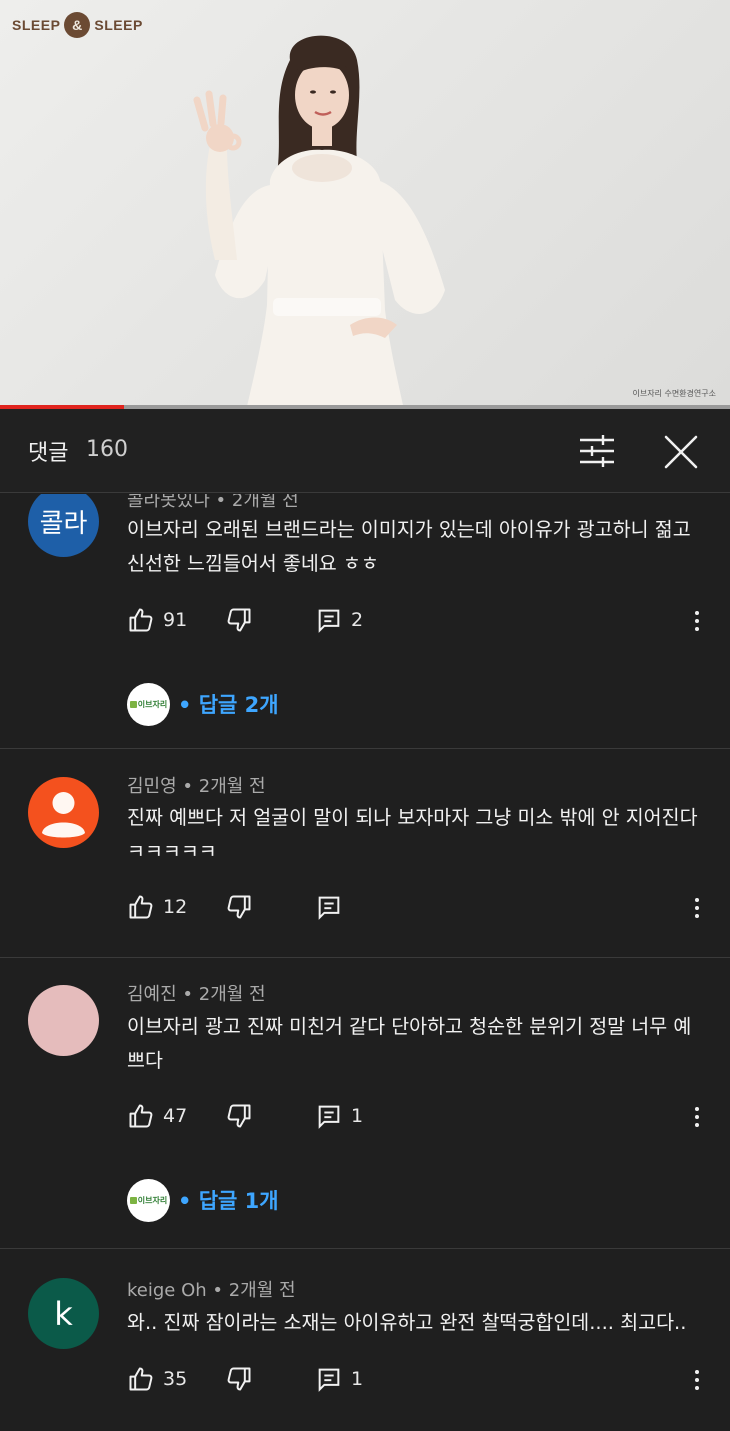 This screenshot has height=1431, width=730. Describe the element at coordinates (152, 786) in the screenshot. I see `comment-author: 김민영` at that location.